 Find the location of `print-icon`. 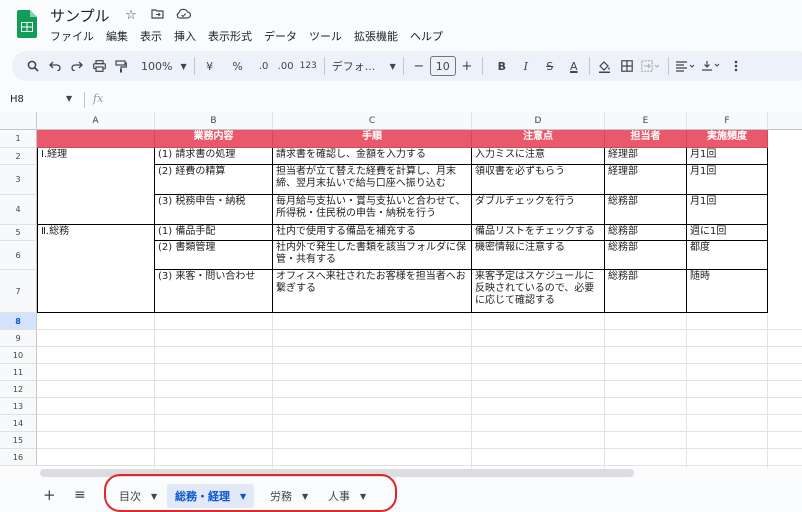

print-icon is located at coordinates (99, 66).